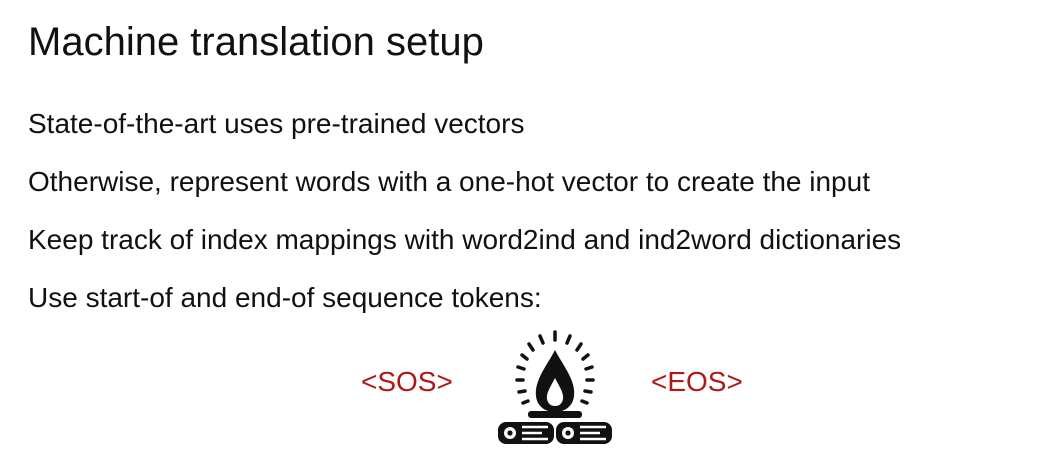  I want to click on campfire-icon, so click(555, 390).